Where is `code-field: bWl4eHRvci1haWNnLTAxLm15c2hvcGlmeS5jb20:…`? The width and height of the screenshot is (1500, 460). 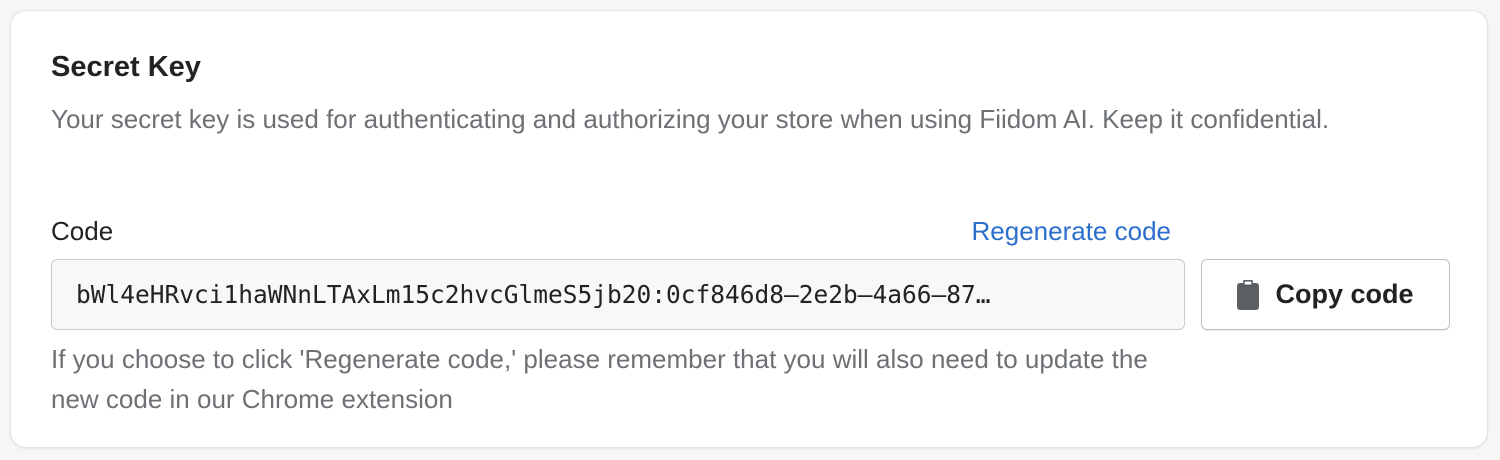
code-field: bWl4eHRvci1haWNnLTAxLm15c2hvcGlmeS5jb20:… is located at coordinates (618, 294).